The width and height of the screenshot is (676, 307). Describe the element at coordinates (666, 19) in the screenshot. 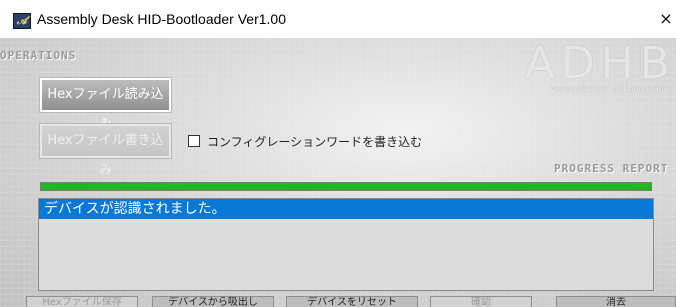

I see `close-button: ×` at that location.